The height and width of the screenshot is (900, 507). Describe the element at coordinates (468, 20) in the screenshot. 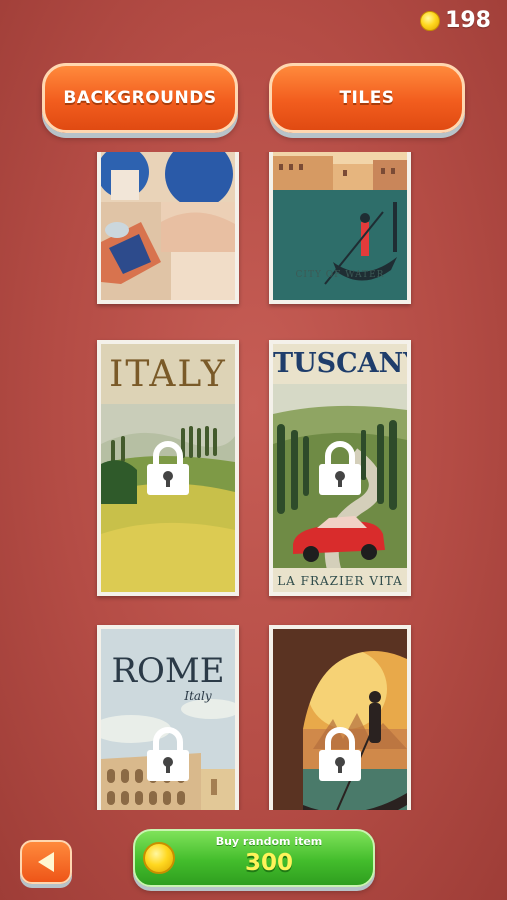

I see `coin-count: 198` at that location.